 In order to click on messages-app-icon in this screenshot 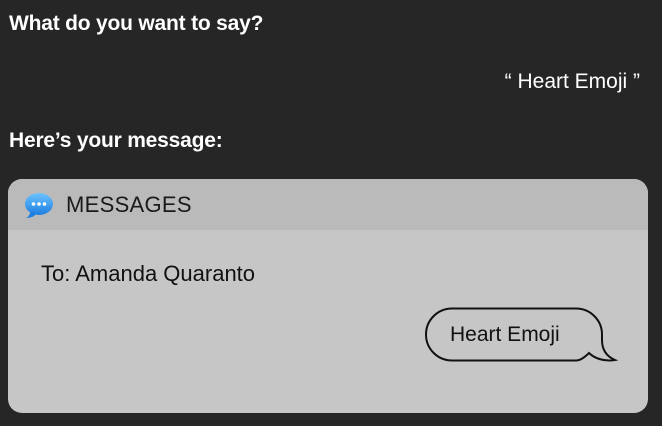, I will do `click(39, 206)`.